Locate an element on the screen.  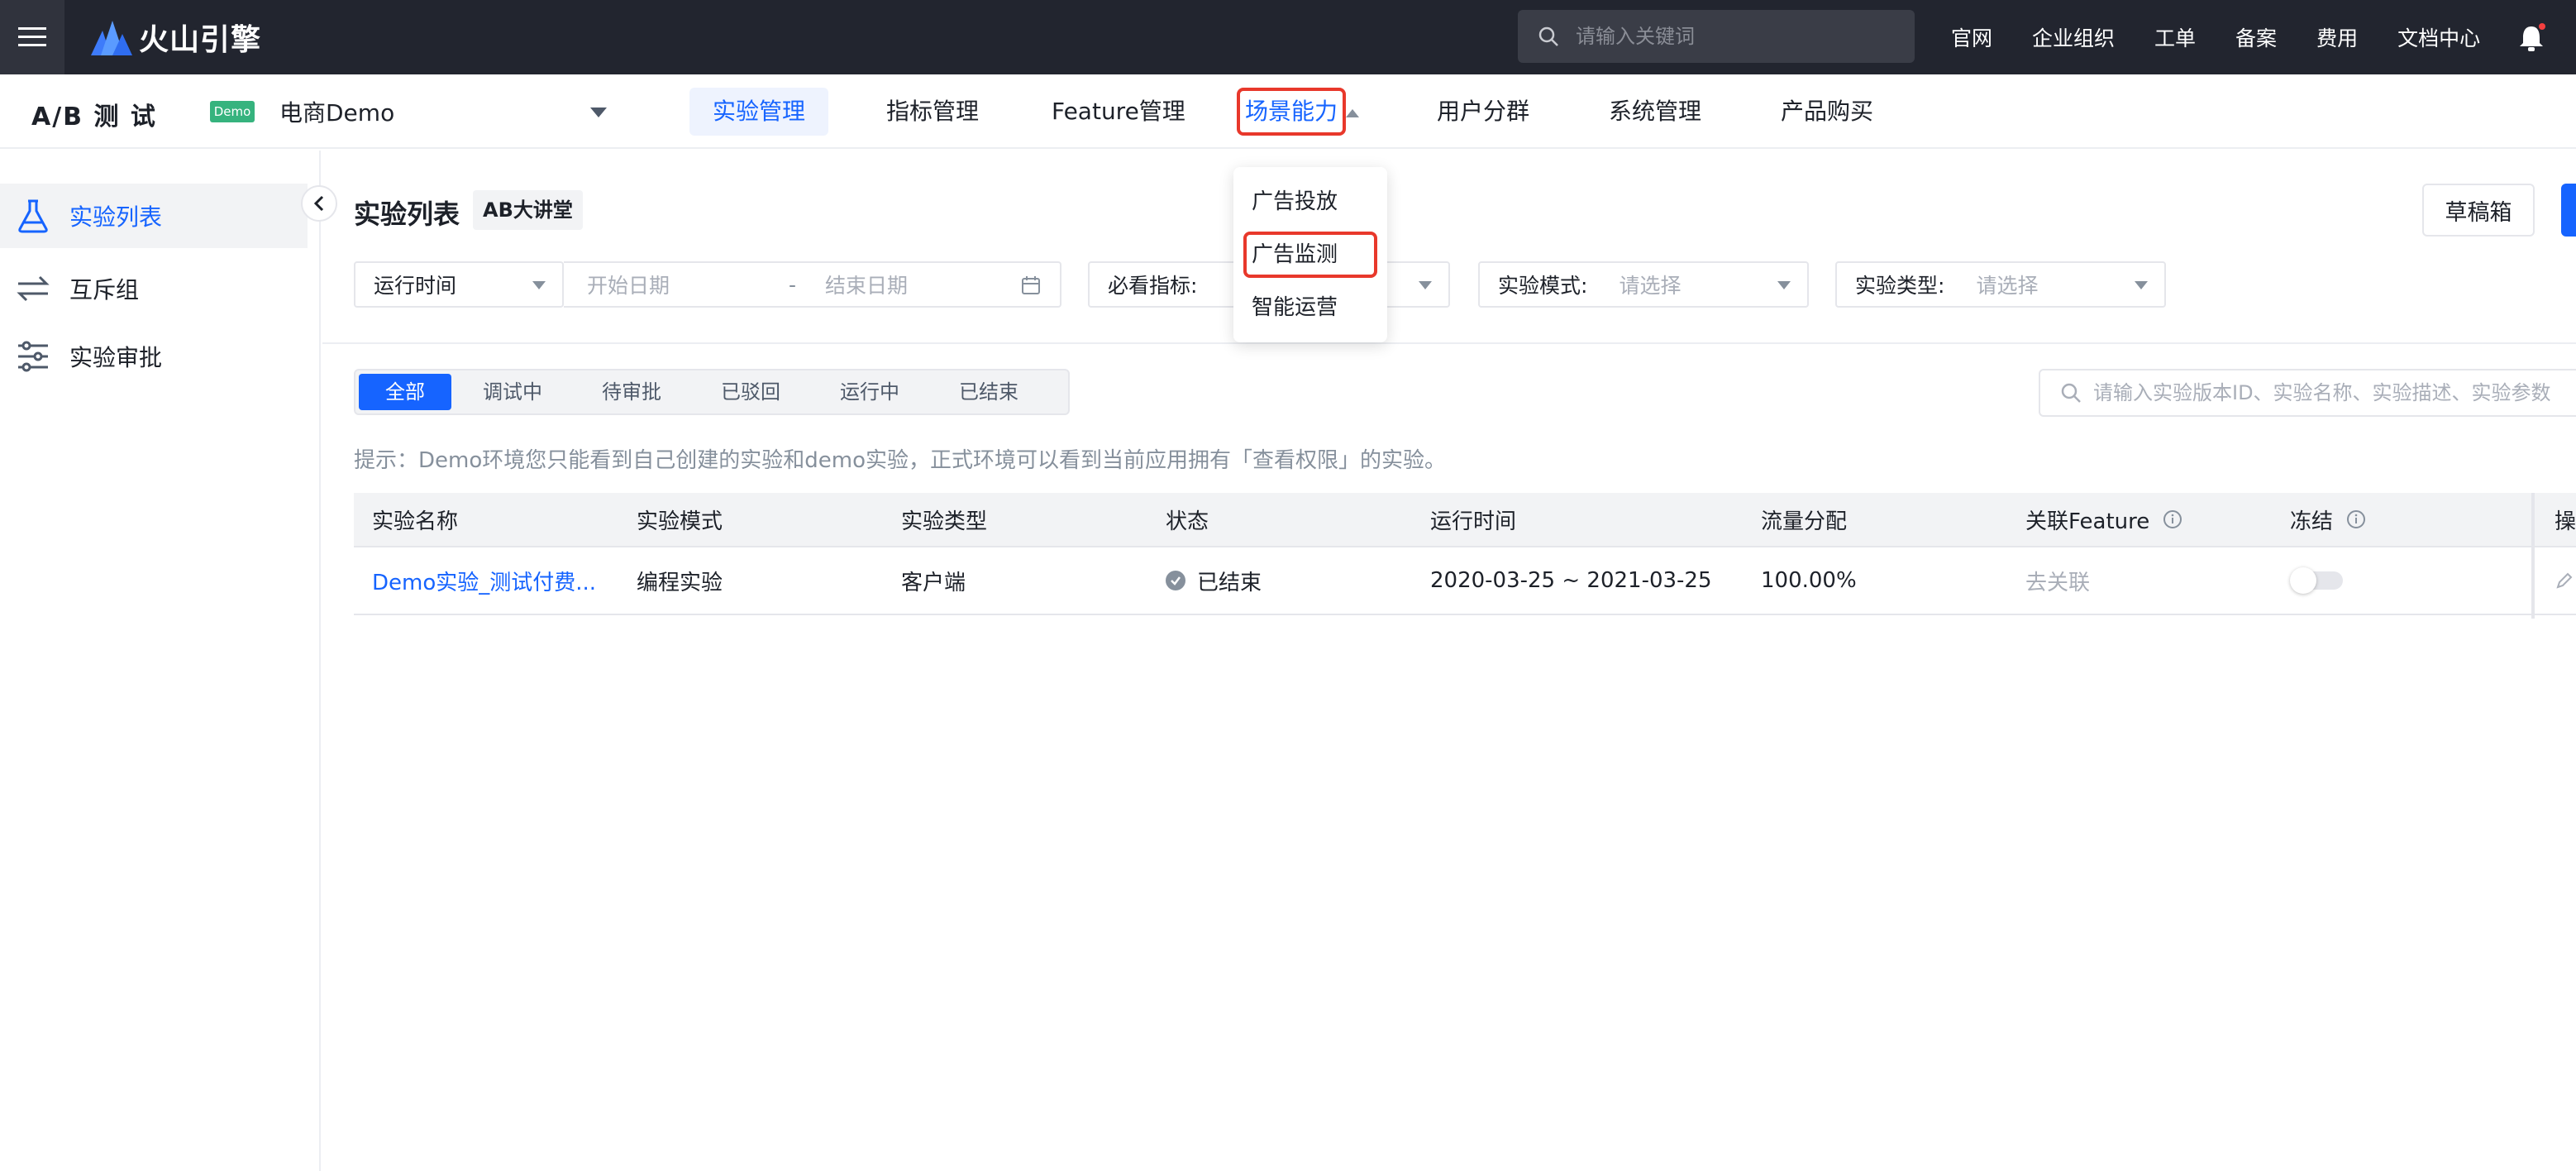
top-link-official-site: 官网 is located at coordinates (1972, 37).